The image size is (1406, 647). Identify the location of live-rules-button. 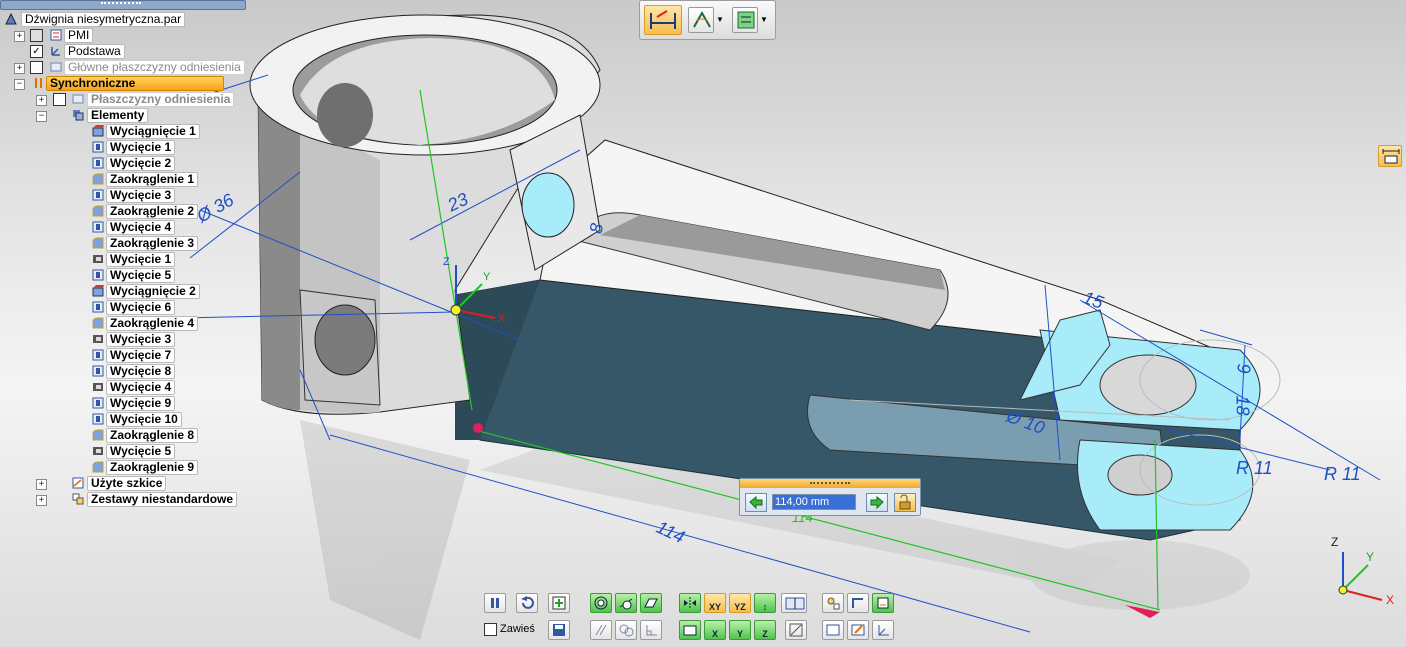
(883, 603).